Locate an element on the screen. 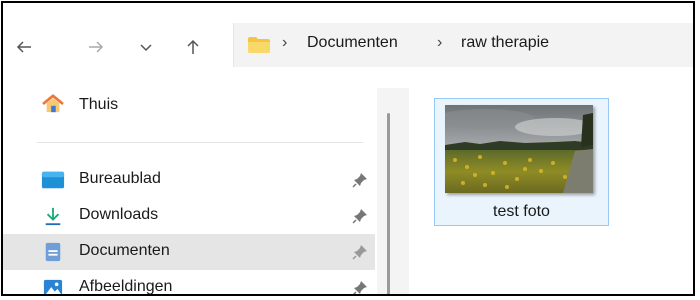  image-thumbnail is located at coordinates (519, 149).